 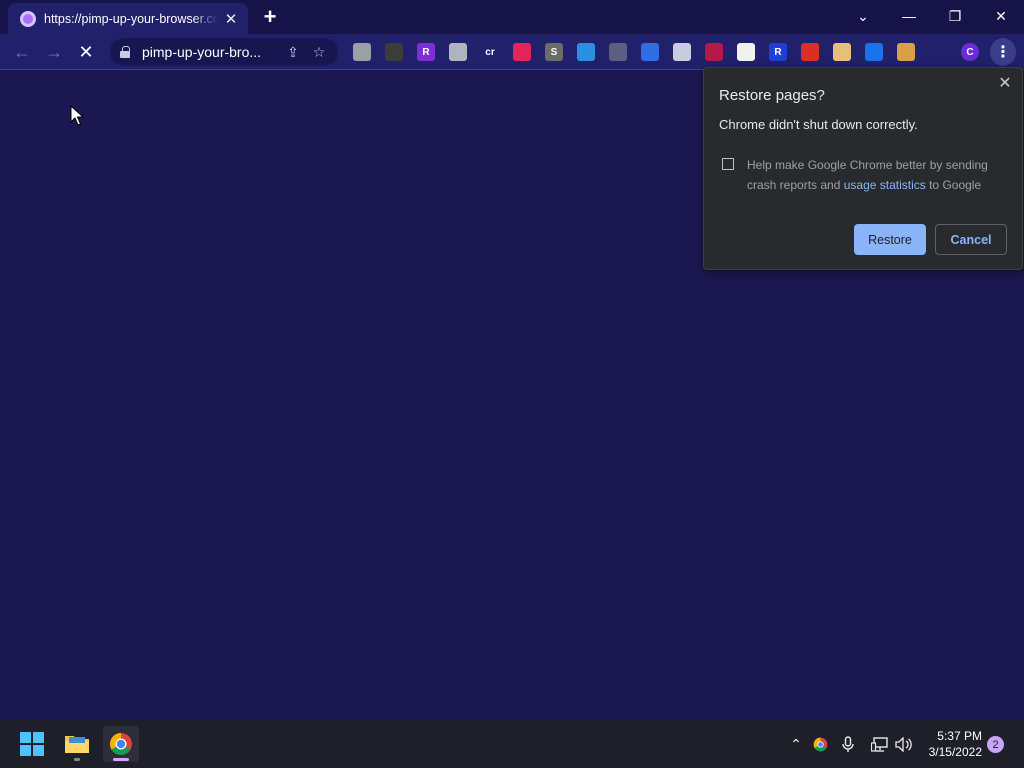 I want to click on start-button, so click(x=32, y=744).